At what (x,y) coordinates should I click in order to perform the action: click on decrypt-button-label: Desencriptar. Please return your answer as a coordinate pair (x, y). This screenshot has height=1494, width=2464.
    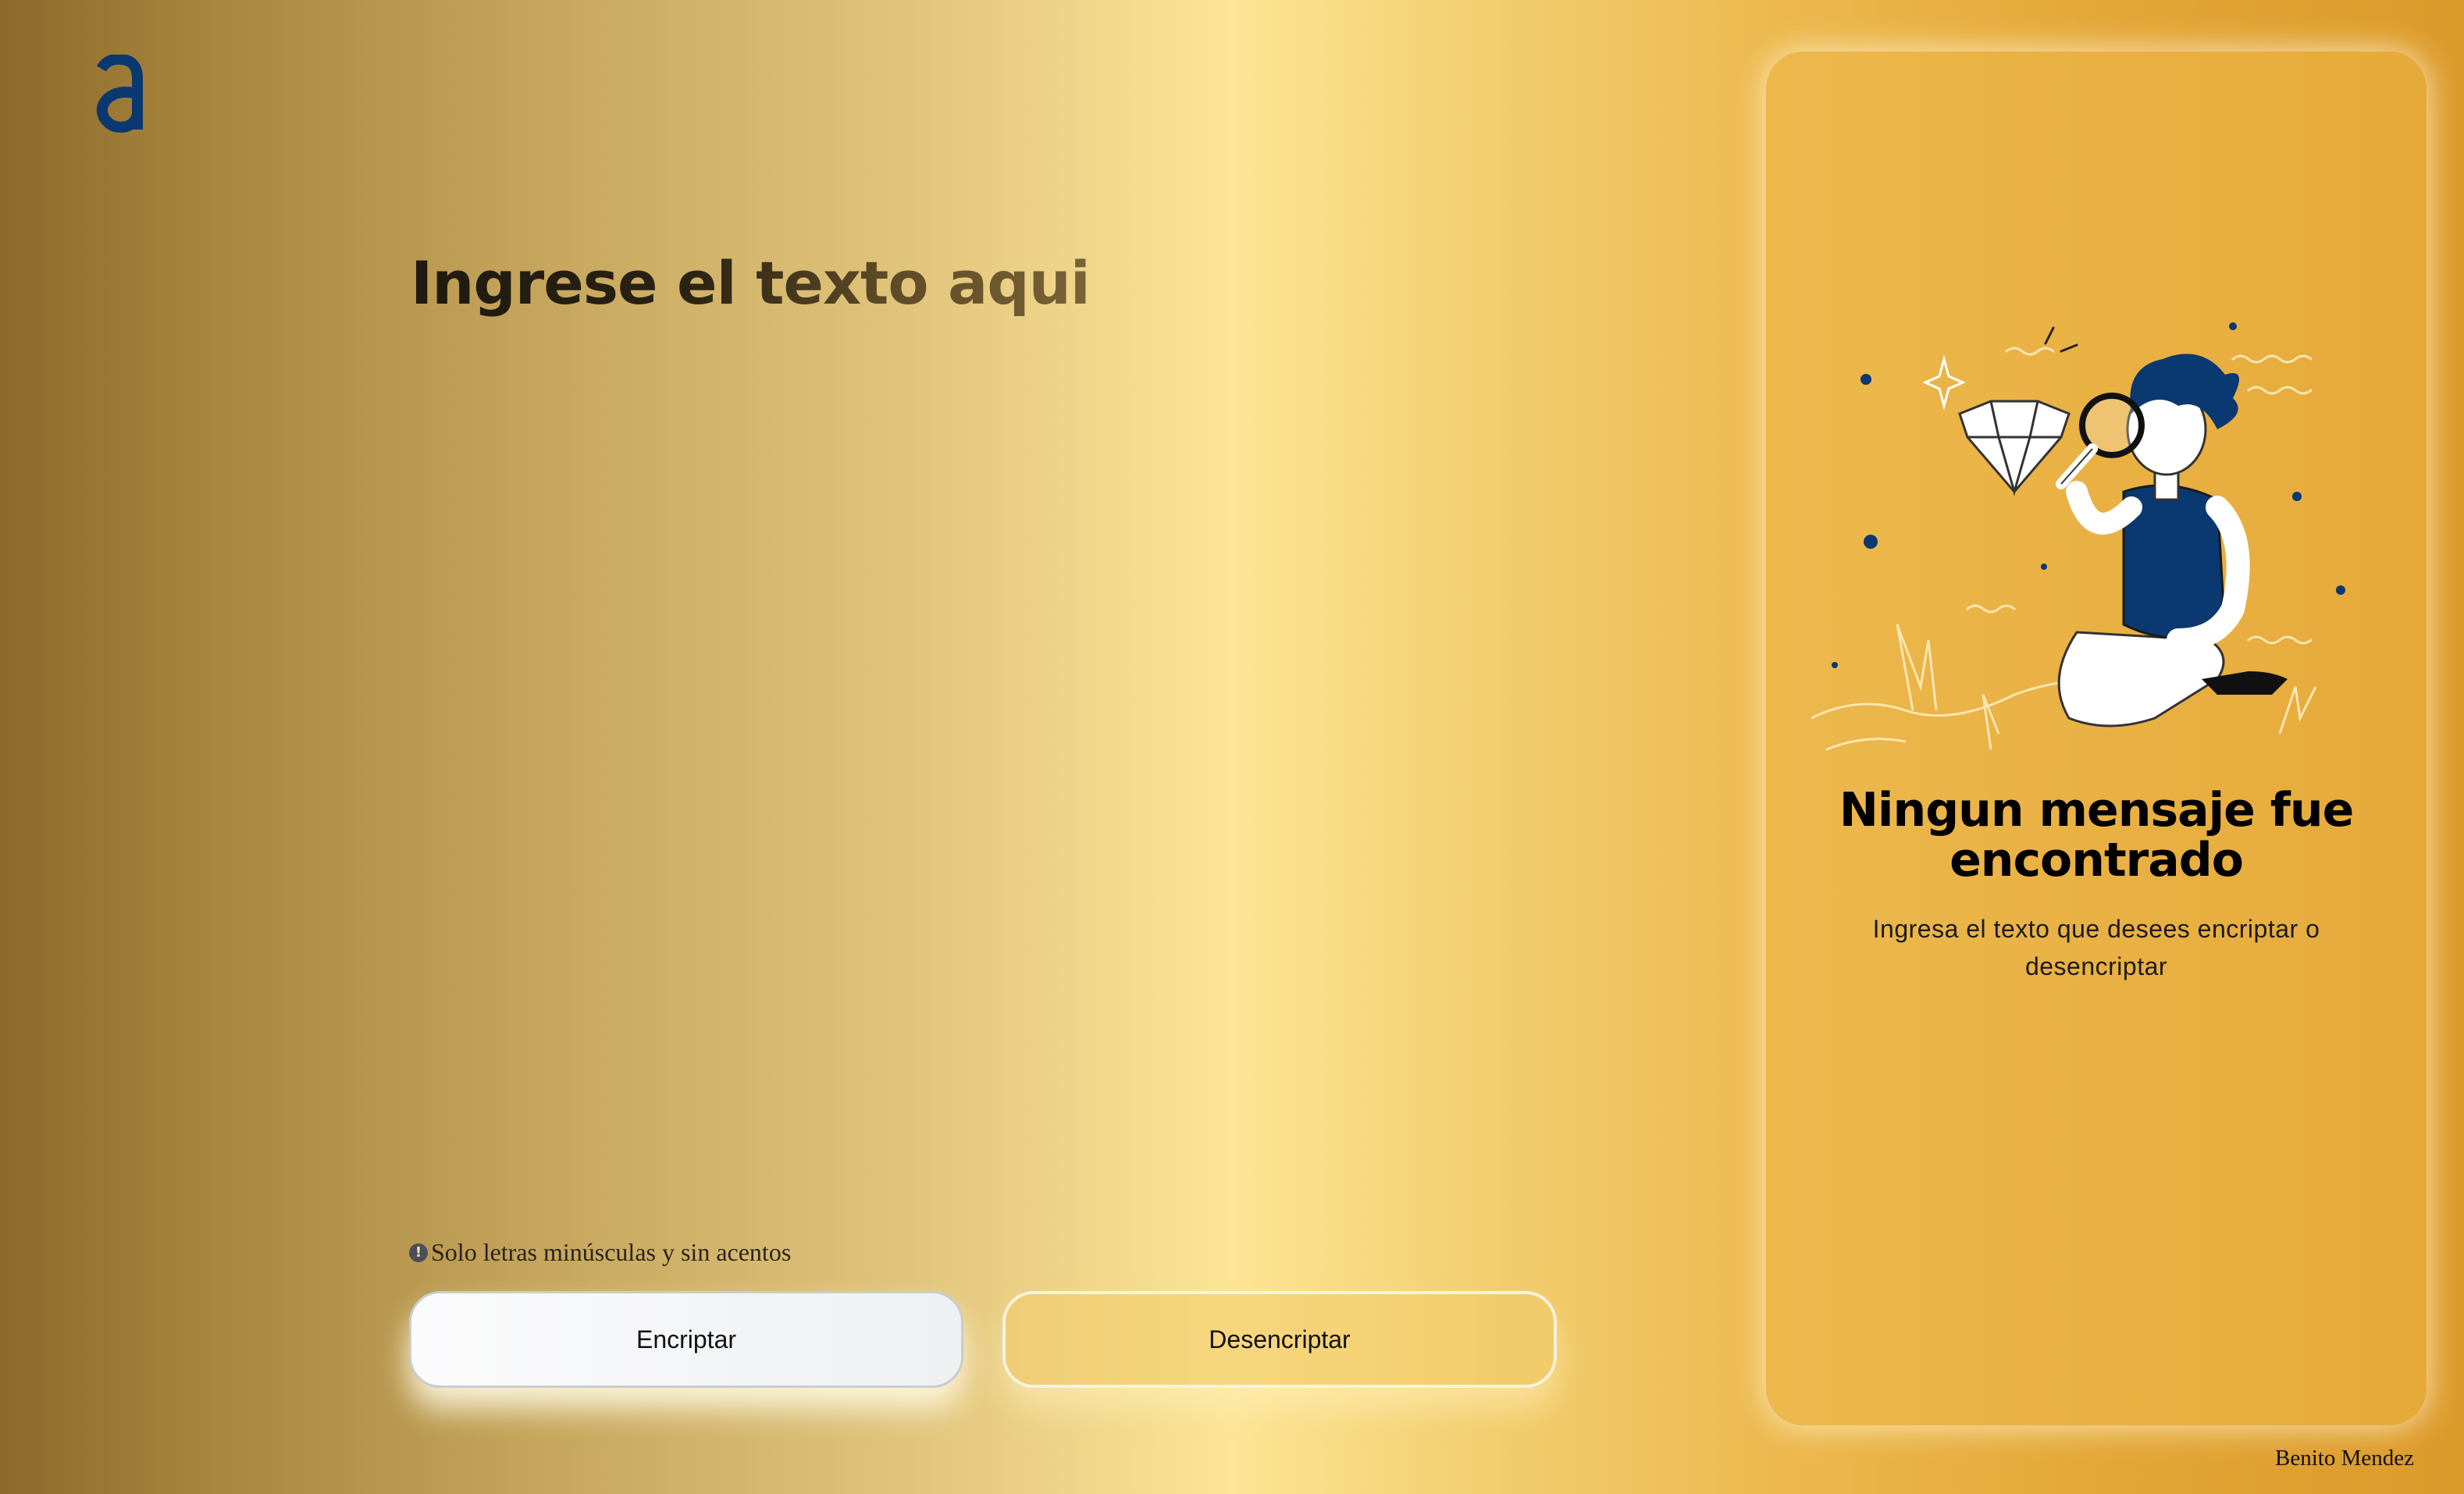
    Looking at the image, I should click on (1280, 1339).